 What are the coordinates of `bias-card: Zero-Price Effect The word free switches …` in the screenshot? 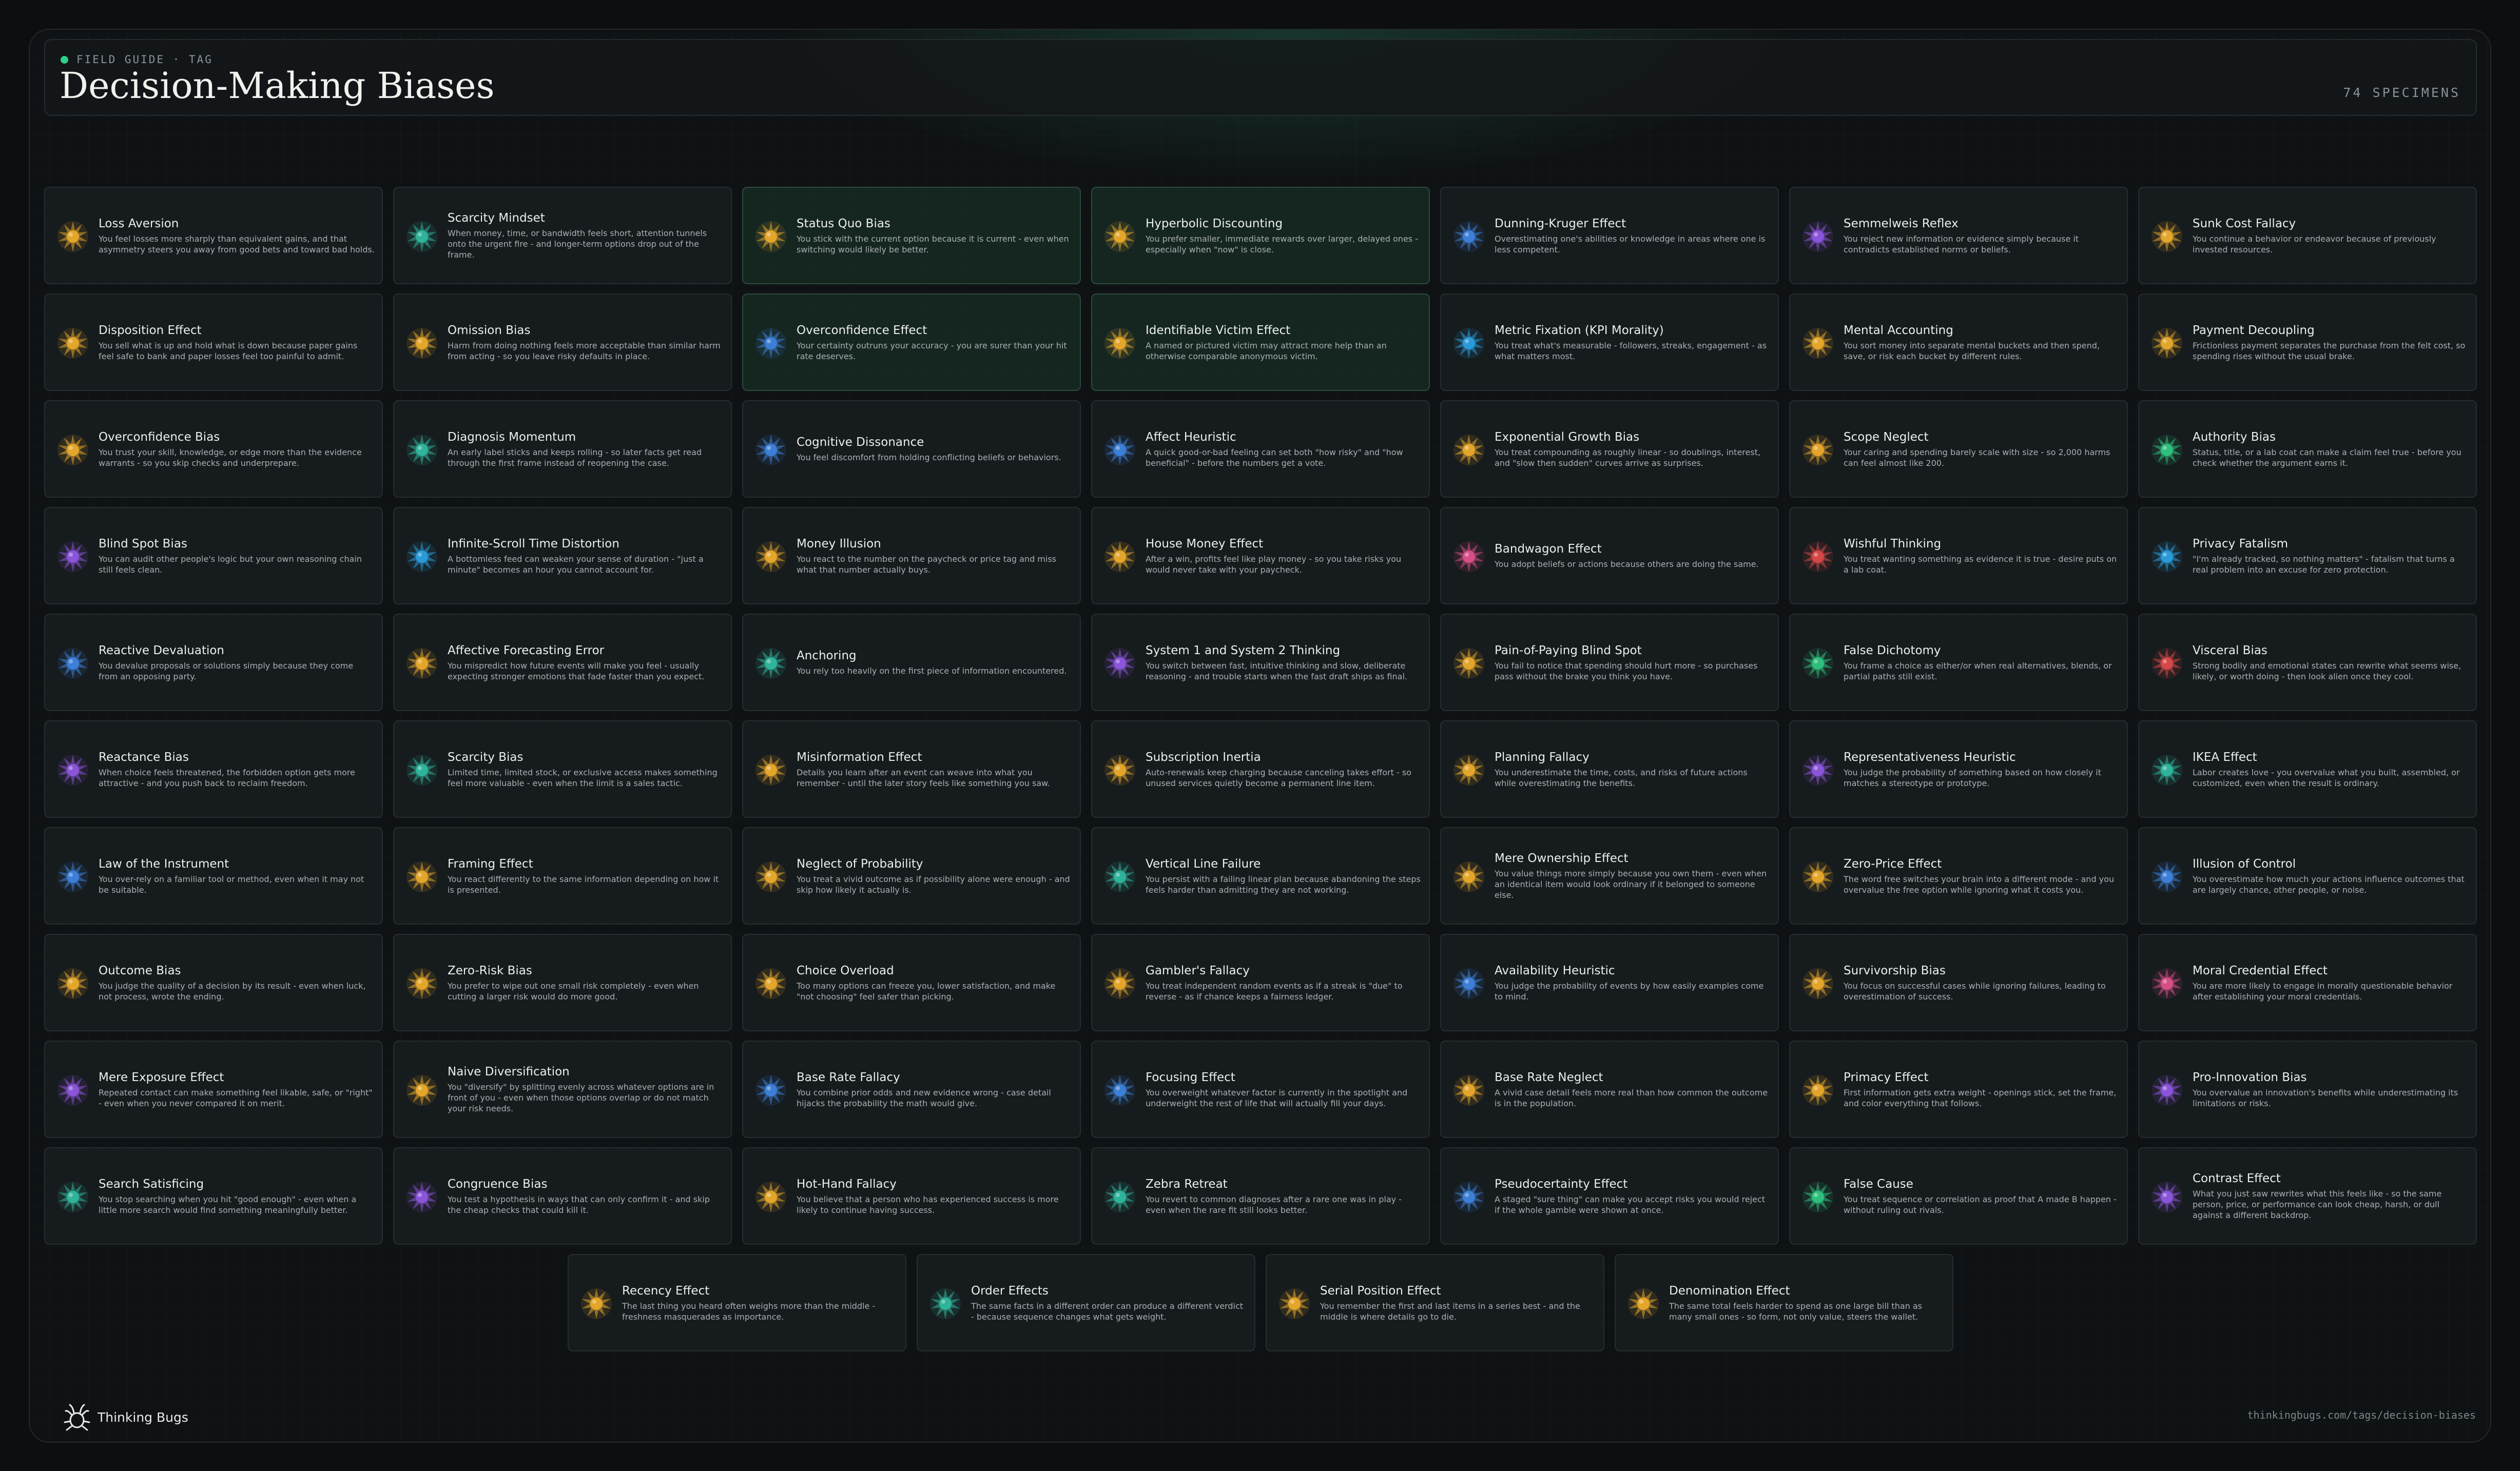 It's located at (1959, 876).